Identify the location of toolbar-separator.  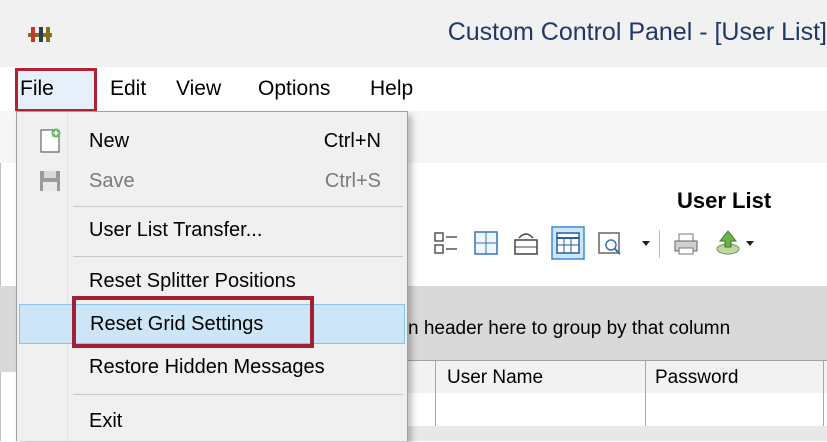
(659, 244).